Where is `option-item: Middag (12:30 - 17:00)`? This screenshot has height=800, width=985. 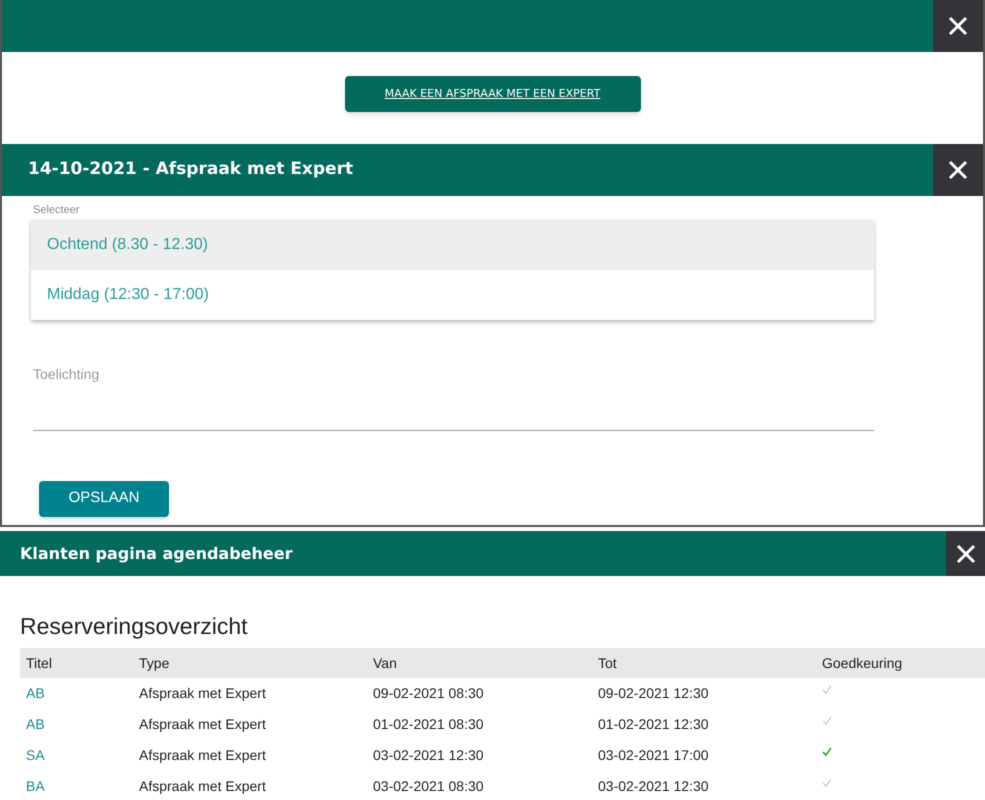
option-item: Middag (12:30 - 17:00) is located at coordinates (452, 295).